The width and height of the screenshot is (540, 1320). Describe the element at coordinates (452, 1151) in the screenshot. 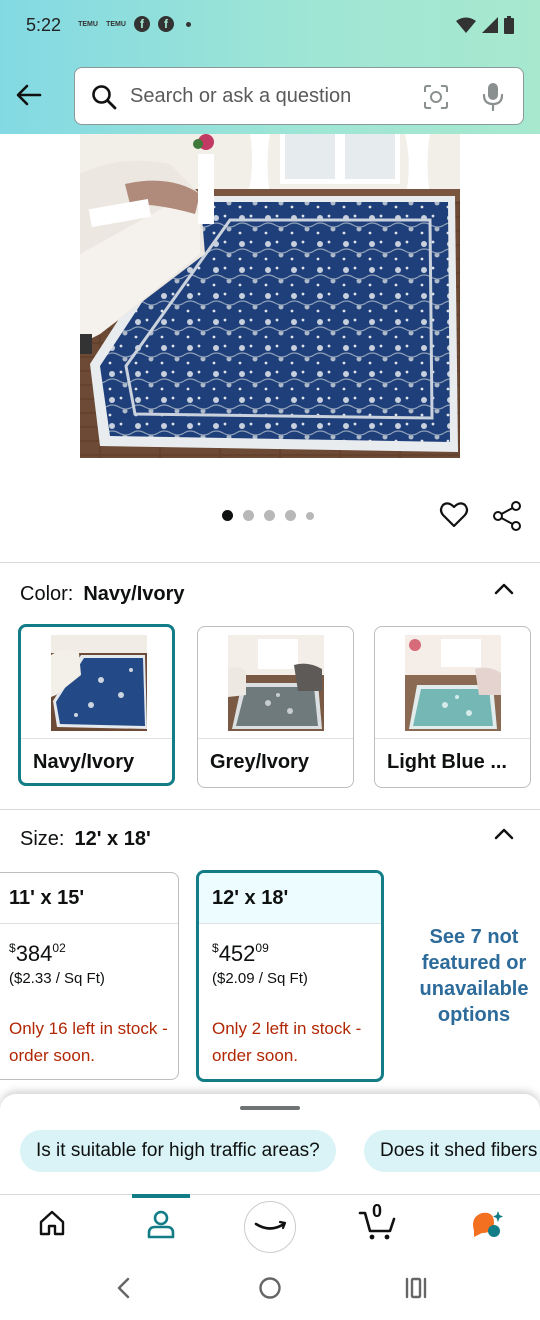

I see `question-chip: Does it shed fibers` at that location.